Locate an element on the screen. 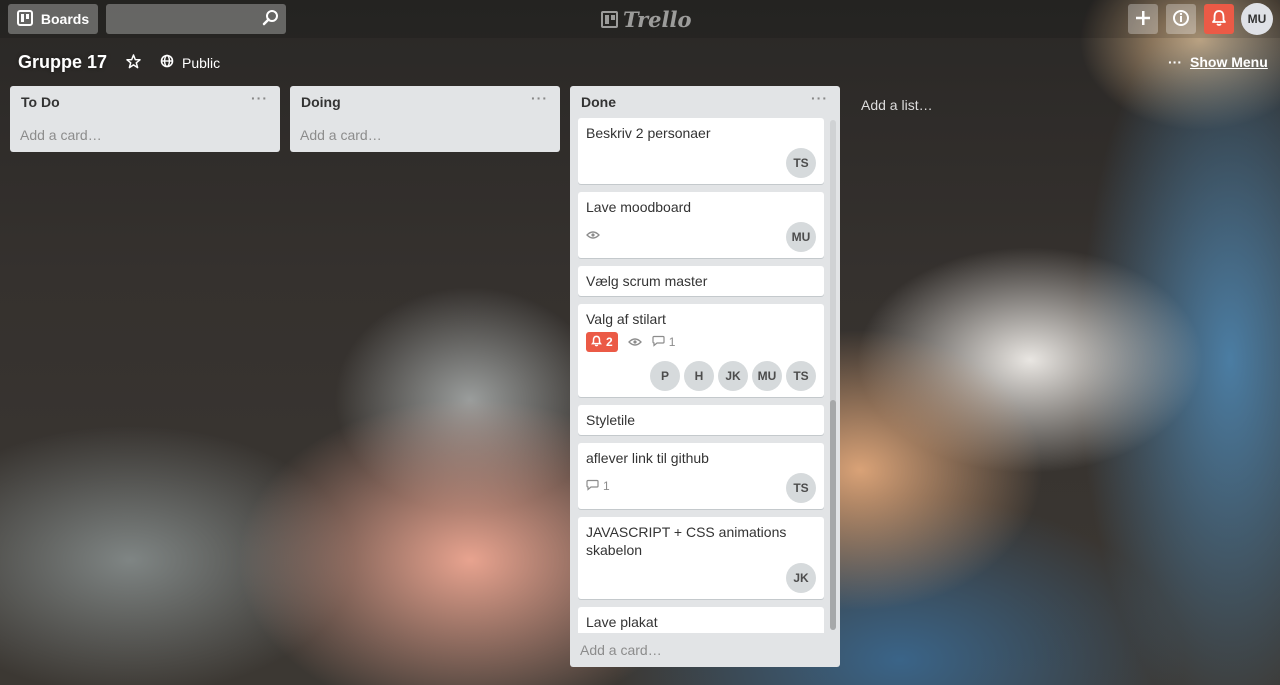 Image resolution: width=1280 pixels, height=685 pixels. create-button is located at coordinates (1143, 19).